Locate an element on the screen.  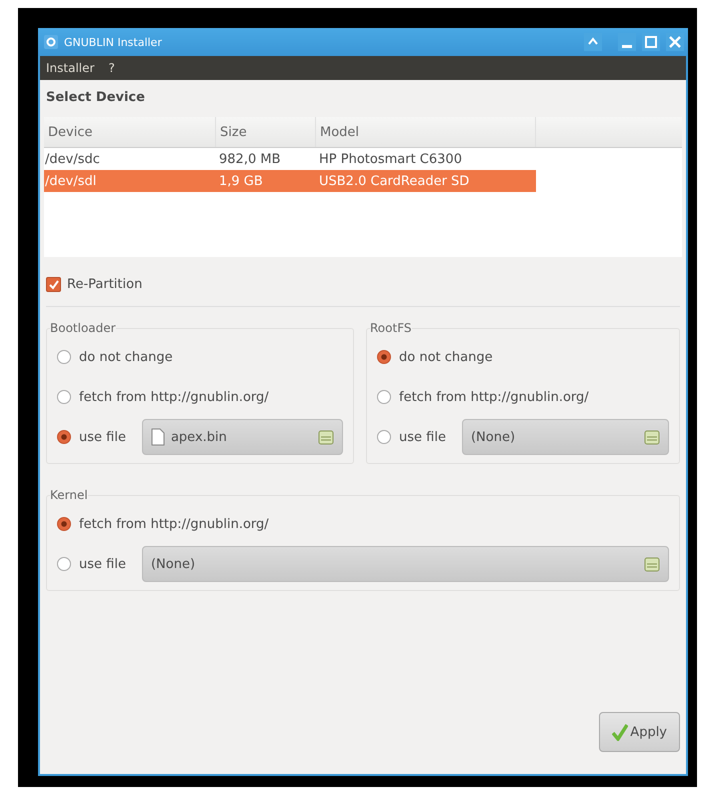
column-header: Model is located at coordinates (426, 132).